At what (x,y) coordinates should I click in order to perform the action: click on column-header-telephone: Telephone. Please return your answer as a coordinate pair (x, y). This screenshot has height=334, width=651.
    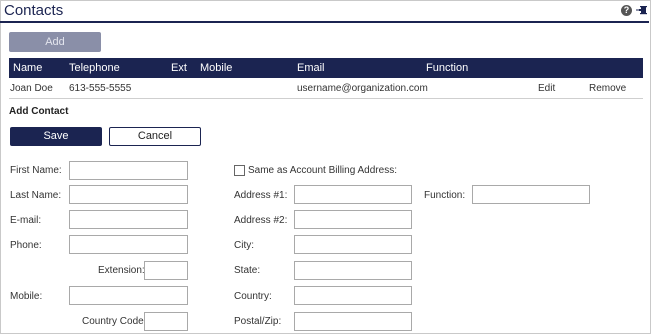
    Looking at the image, I should click on (94, 68).